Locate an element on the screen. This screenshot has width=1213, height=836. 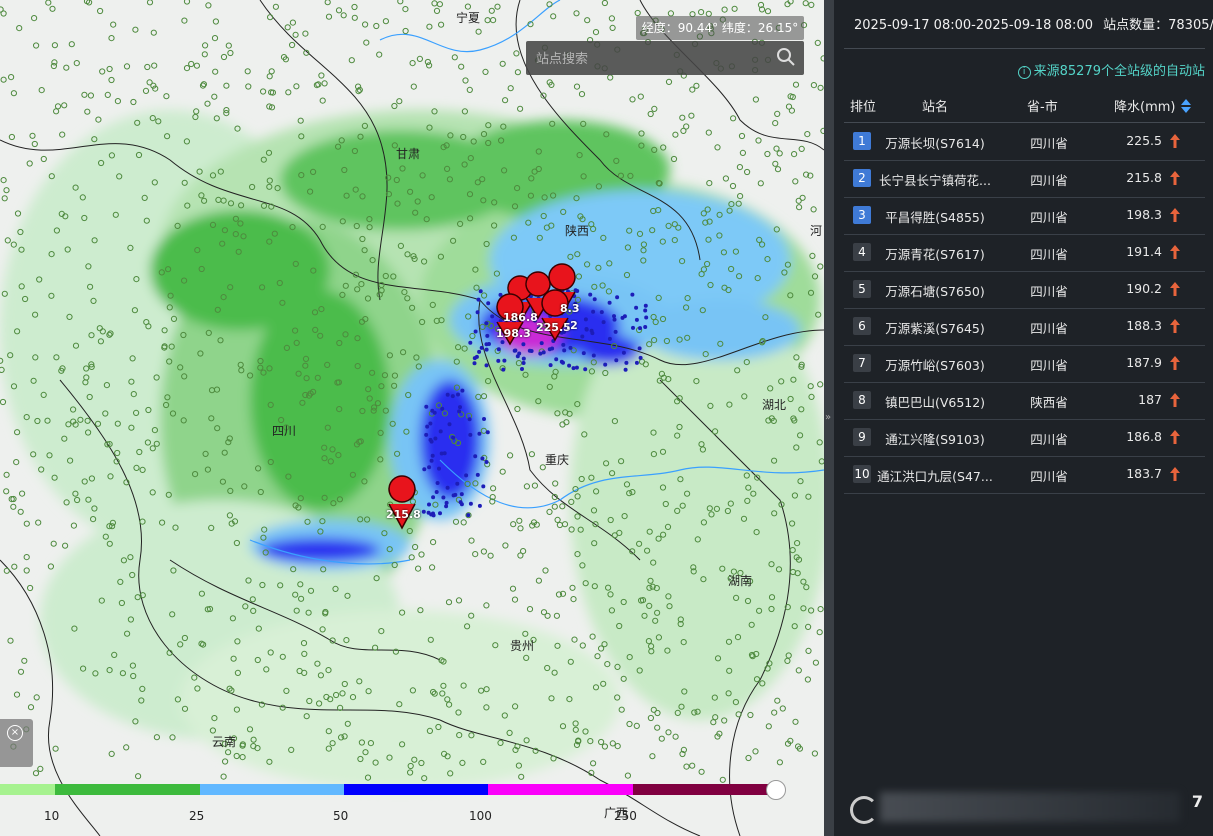
province-label-hunan: 湖南 is located at coordinates (740, 581).